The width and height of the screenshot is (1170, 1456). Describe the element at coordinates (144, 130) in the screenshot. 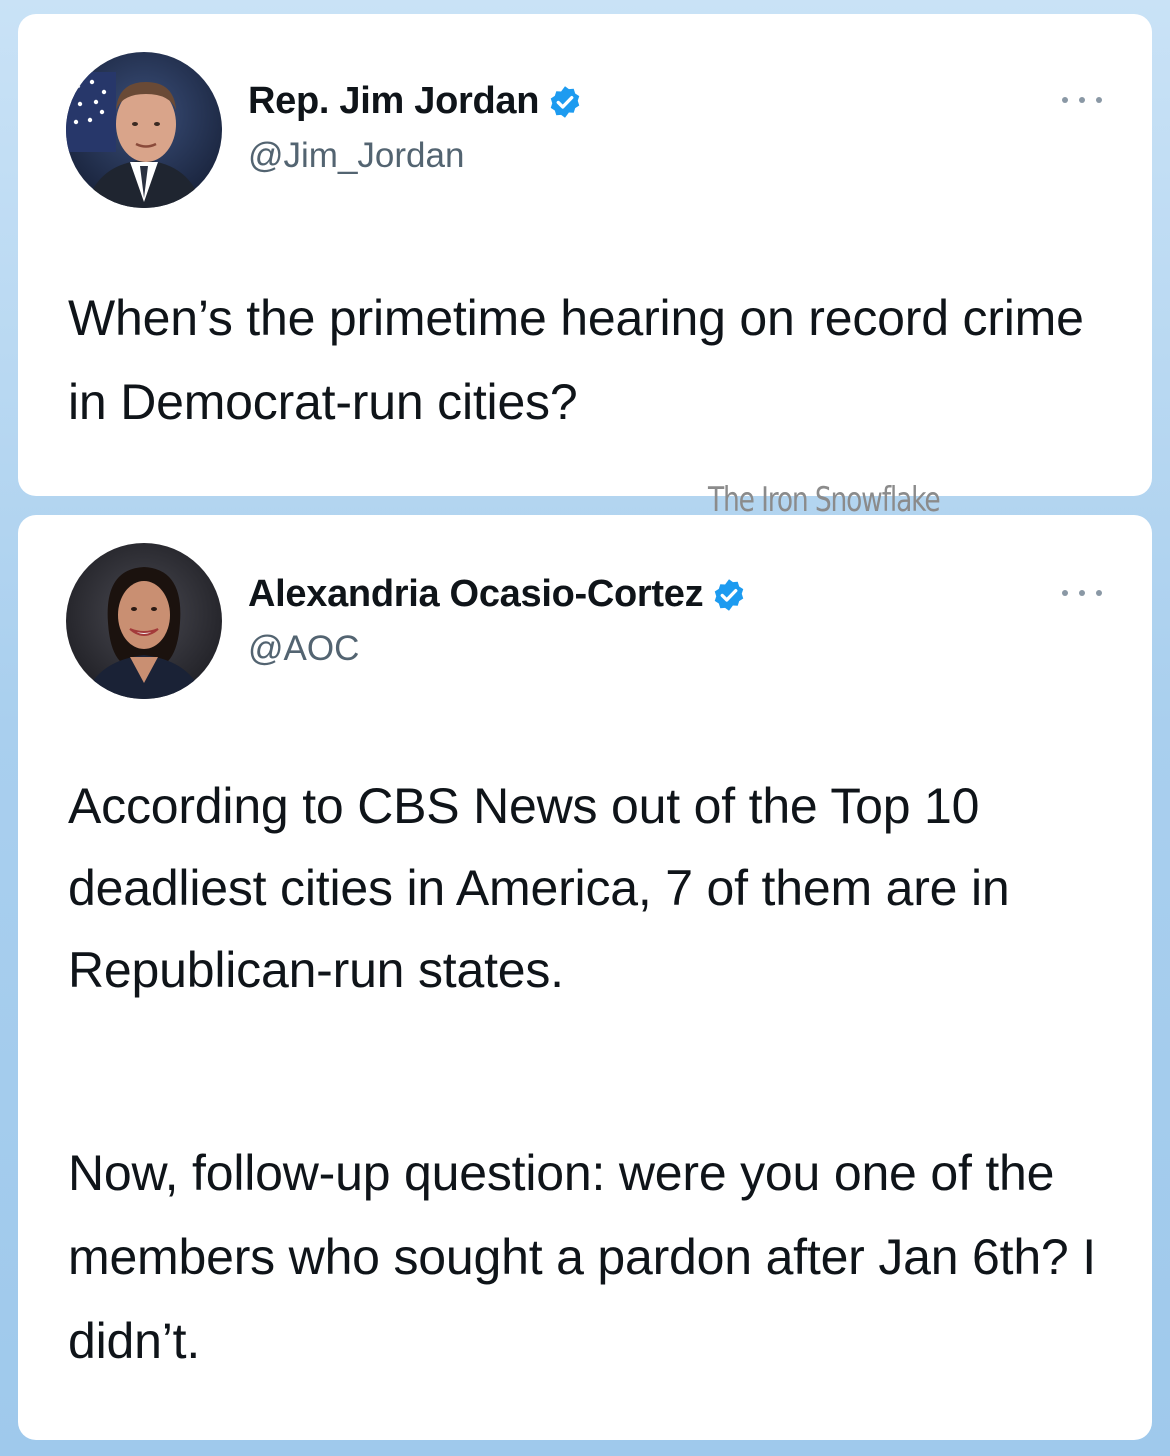

I see `avatar-jim-jordan` at that location.